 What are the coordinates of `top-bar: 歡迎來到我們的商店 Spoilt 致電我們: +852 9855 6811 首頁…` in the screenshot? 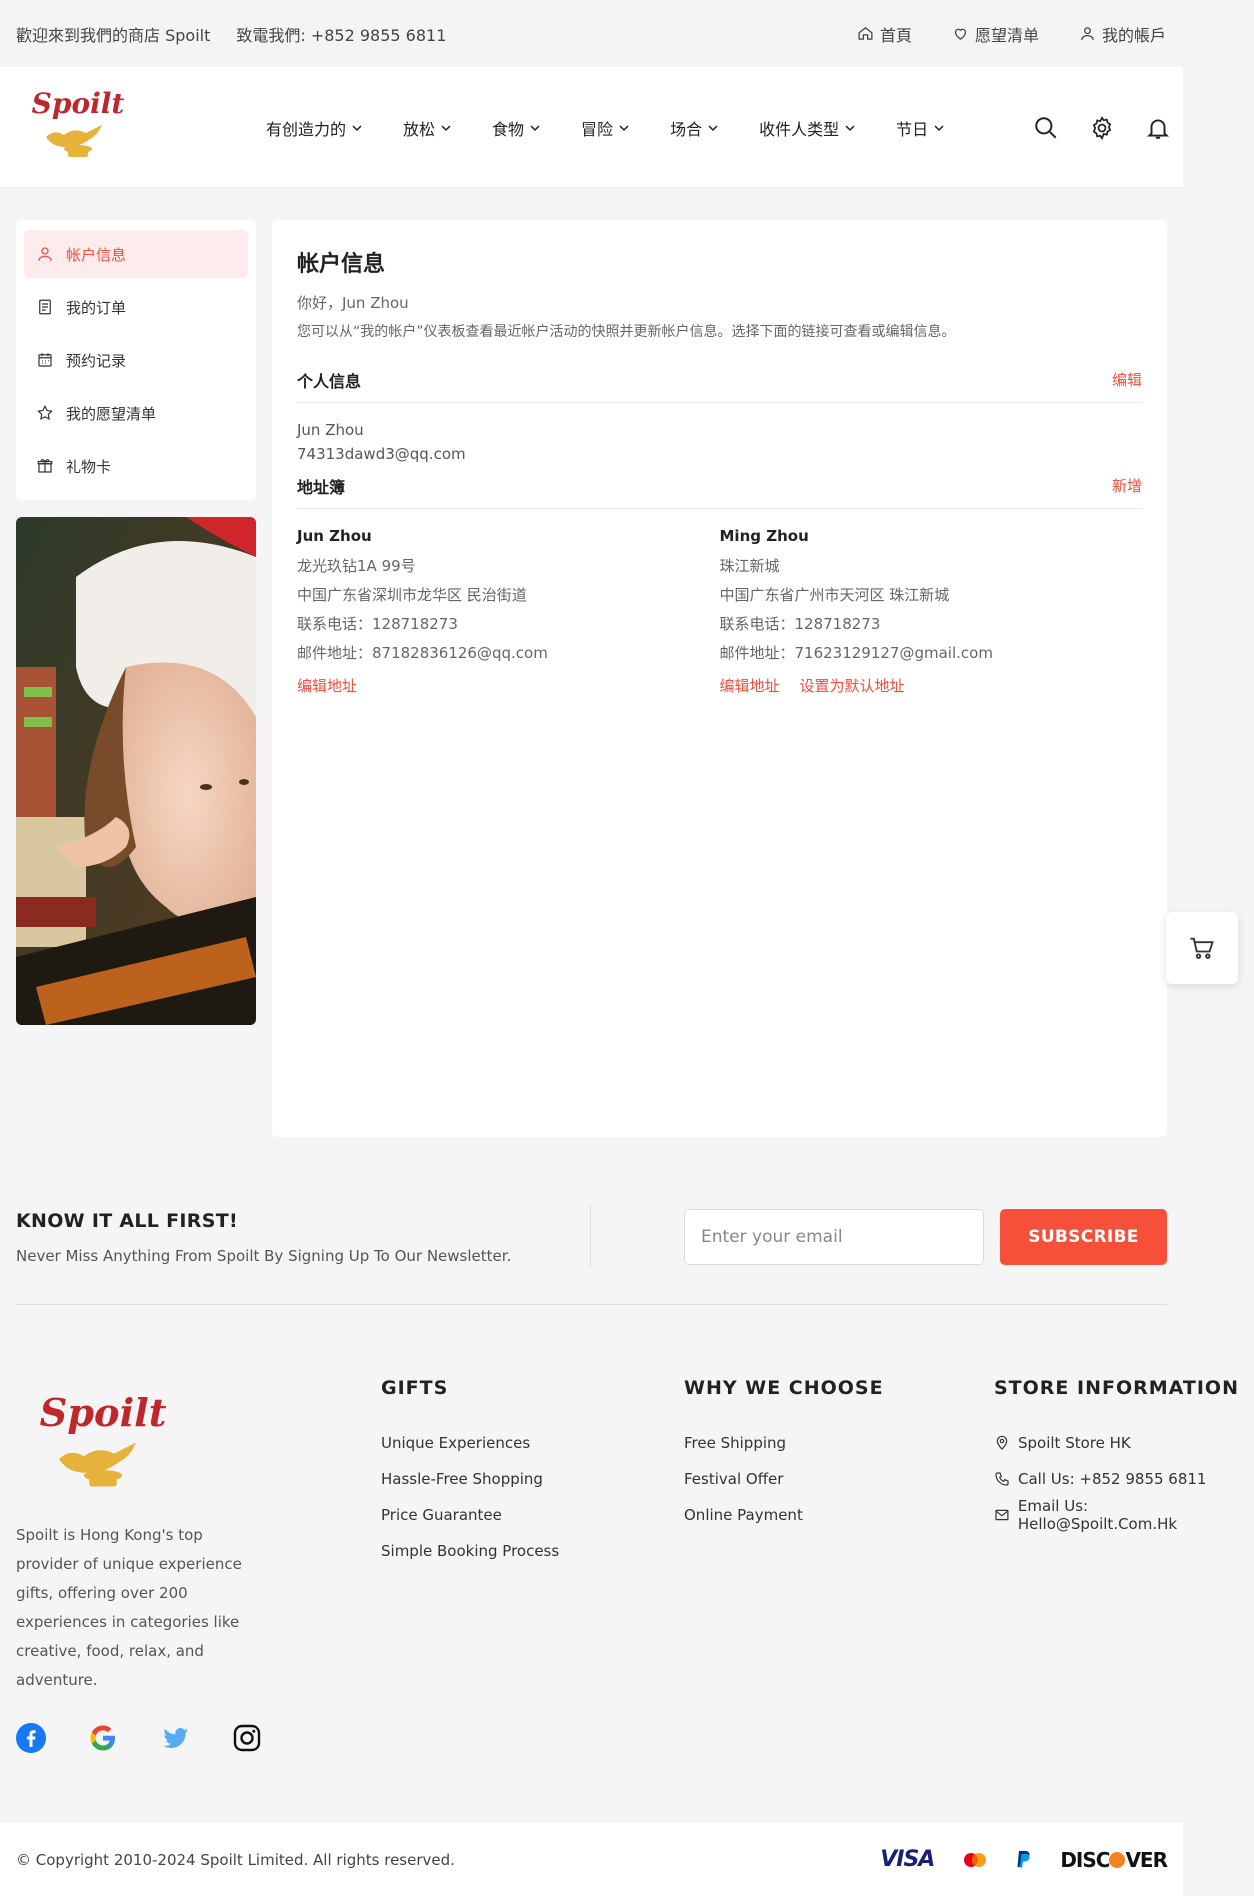 It's located at (627, 33).